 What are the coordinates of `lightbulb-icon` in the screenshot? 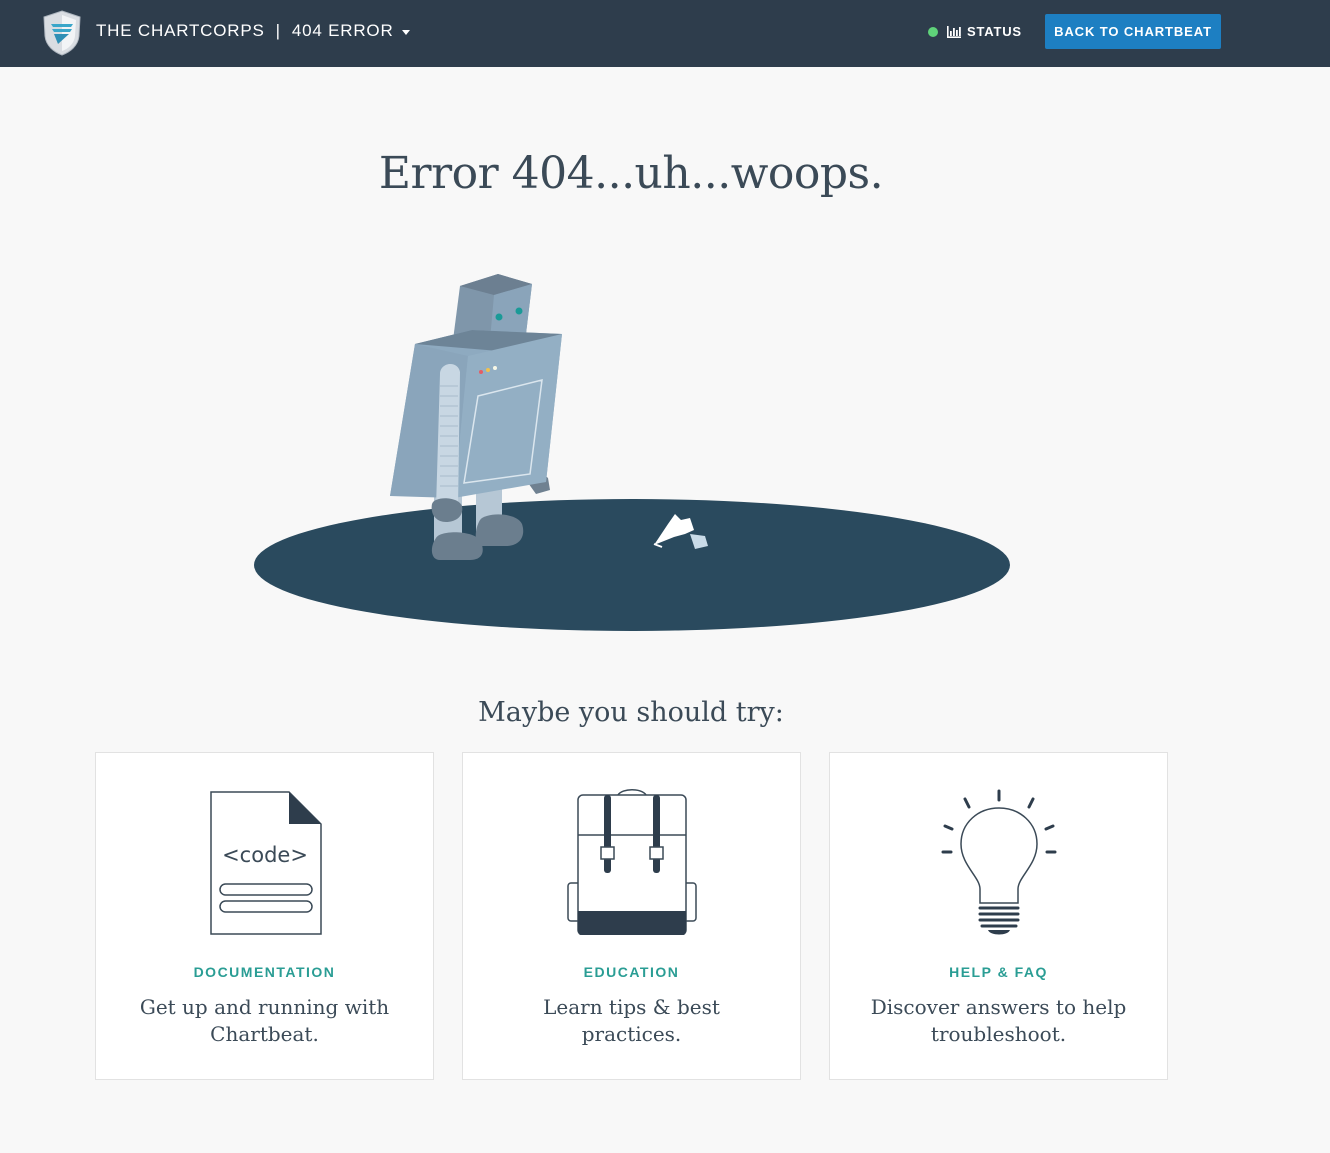 It's located at (998, 862).